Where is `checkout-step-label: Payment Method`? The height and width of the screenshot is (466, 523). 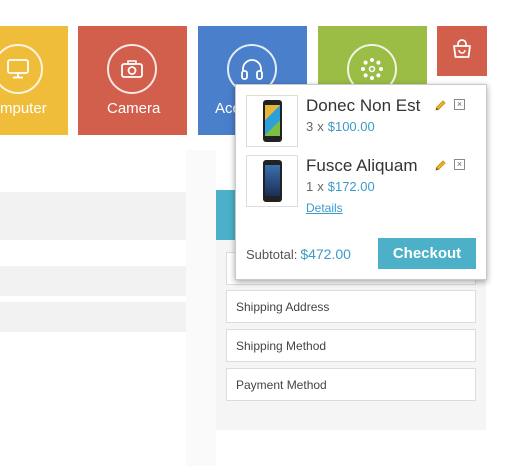 checkout-step-label: Payment Method is located at coordinates (281, 385).